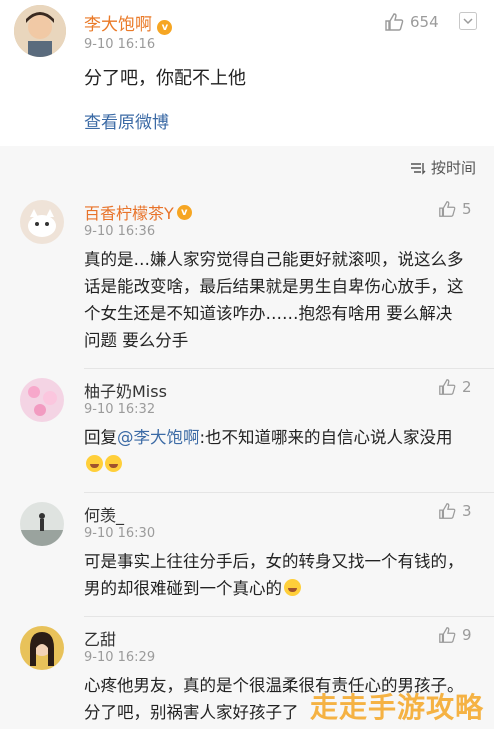 The width and height of the screenshot is (494, 729). What do you see at coordinates (120, 231) in the screenshot?
I see `comment-time: 9-10 16:36` at bounding box center [120, 231].